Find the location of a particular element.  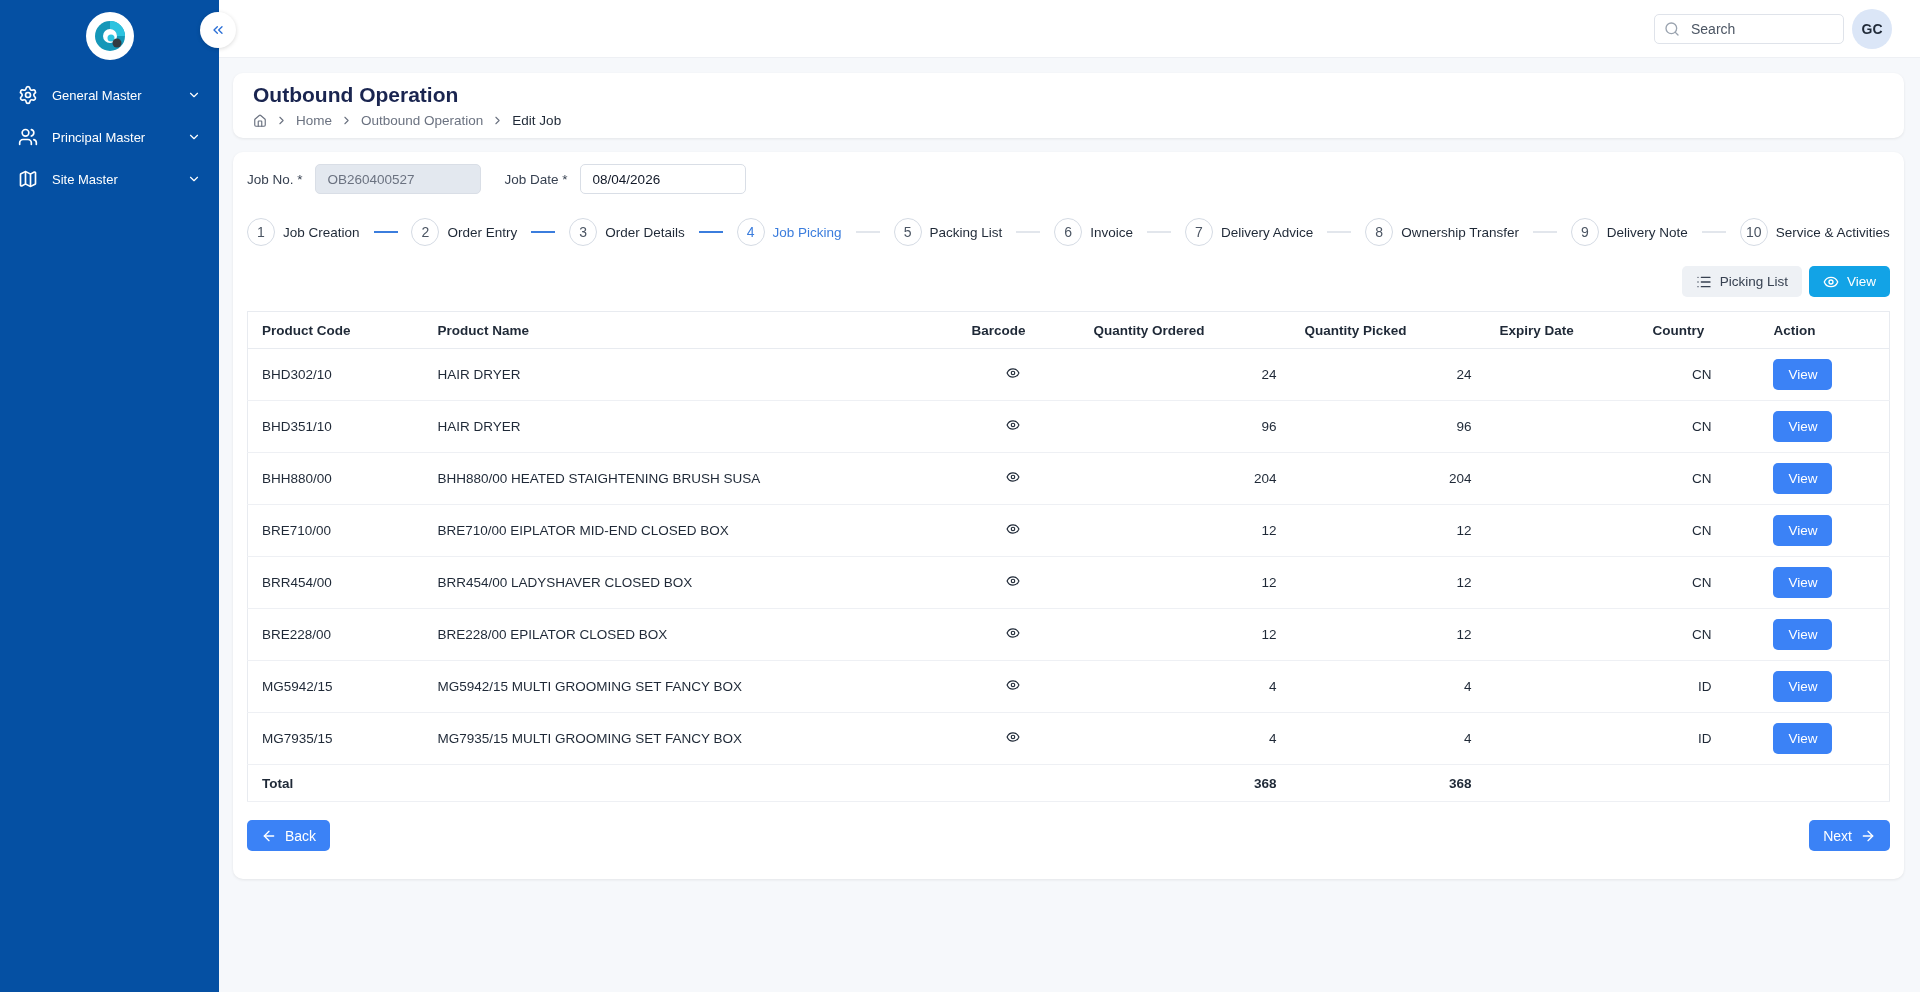

picking-list-button: Picking List is located at coordinates (1741, 281).